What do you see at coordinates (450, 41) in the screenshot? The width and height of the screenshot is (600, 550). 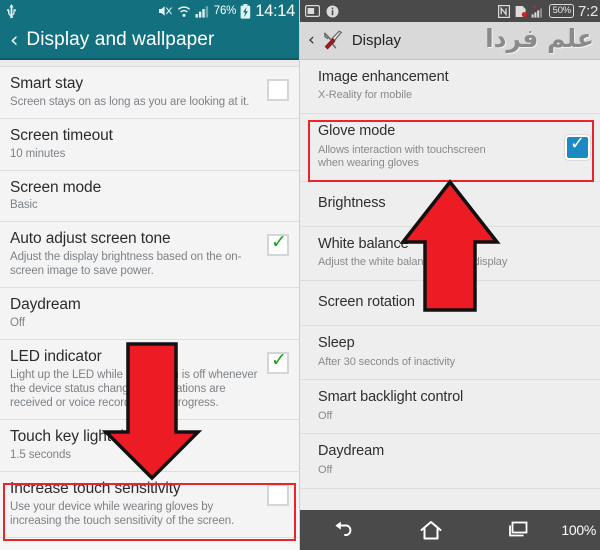 I see `right-app-bar: ‹ Display علم فردا` at bounding box center [450, 41].